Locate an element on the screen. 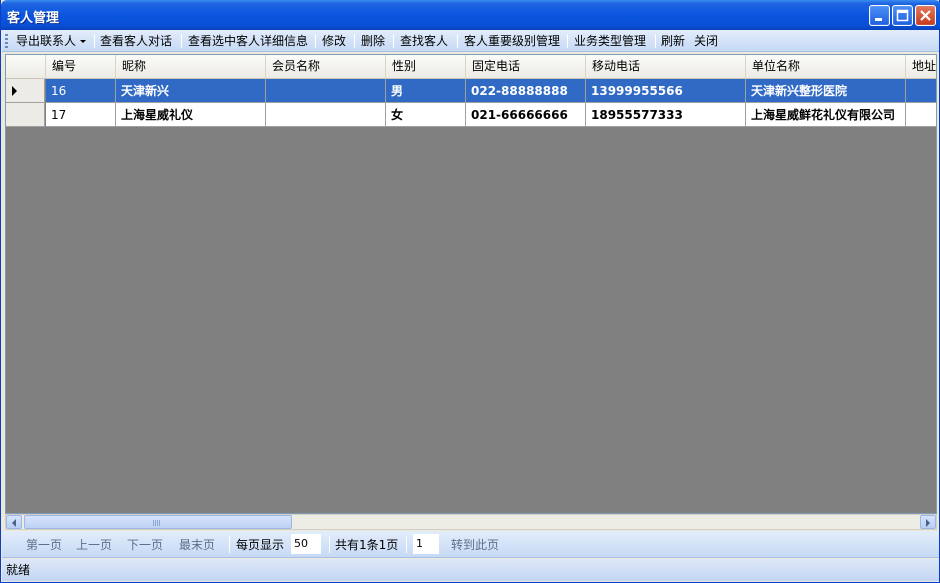 This screenshot has height=583, width=940. refresh-button: 刷新 is located at coordinates (673, 41).